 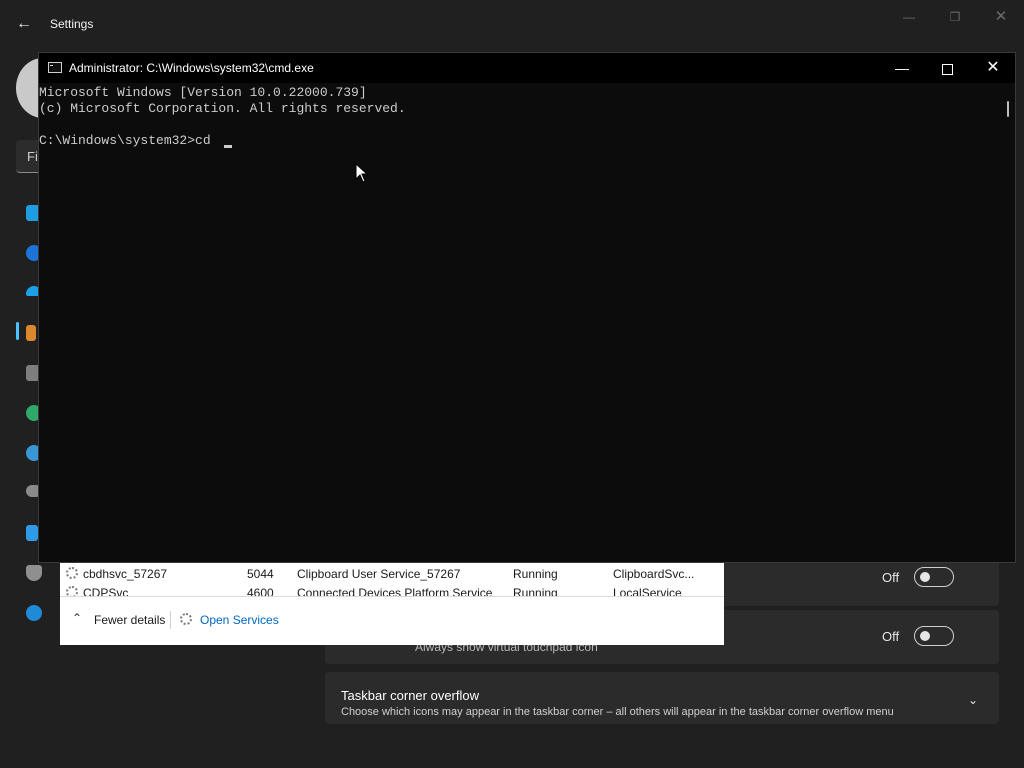 I want to click on maximize-icon, so click(x=947, y=69).